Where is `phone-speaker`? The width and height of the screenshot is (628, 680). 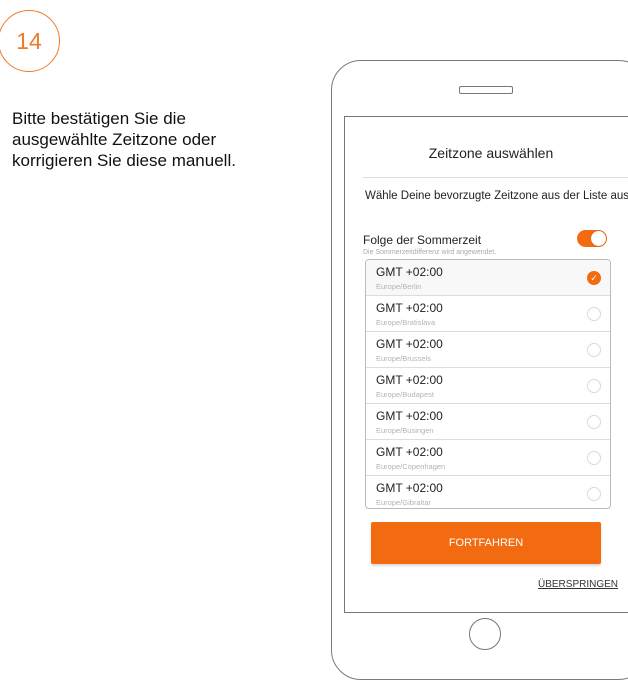
phone-speaker is located at coordinates (486, 90).